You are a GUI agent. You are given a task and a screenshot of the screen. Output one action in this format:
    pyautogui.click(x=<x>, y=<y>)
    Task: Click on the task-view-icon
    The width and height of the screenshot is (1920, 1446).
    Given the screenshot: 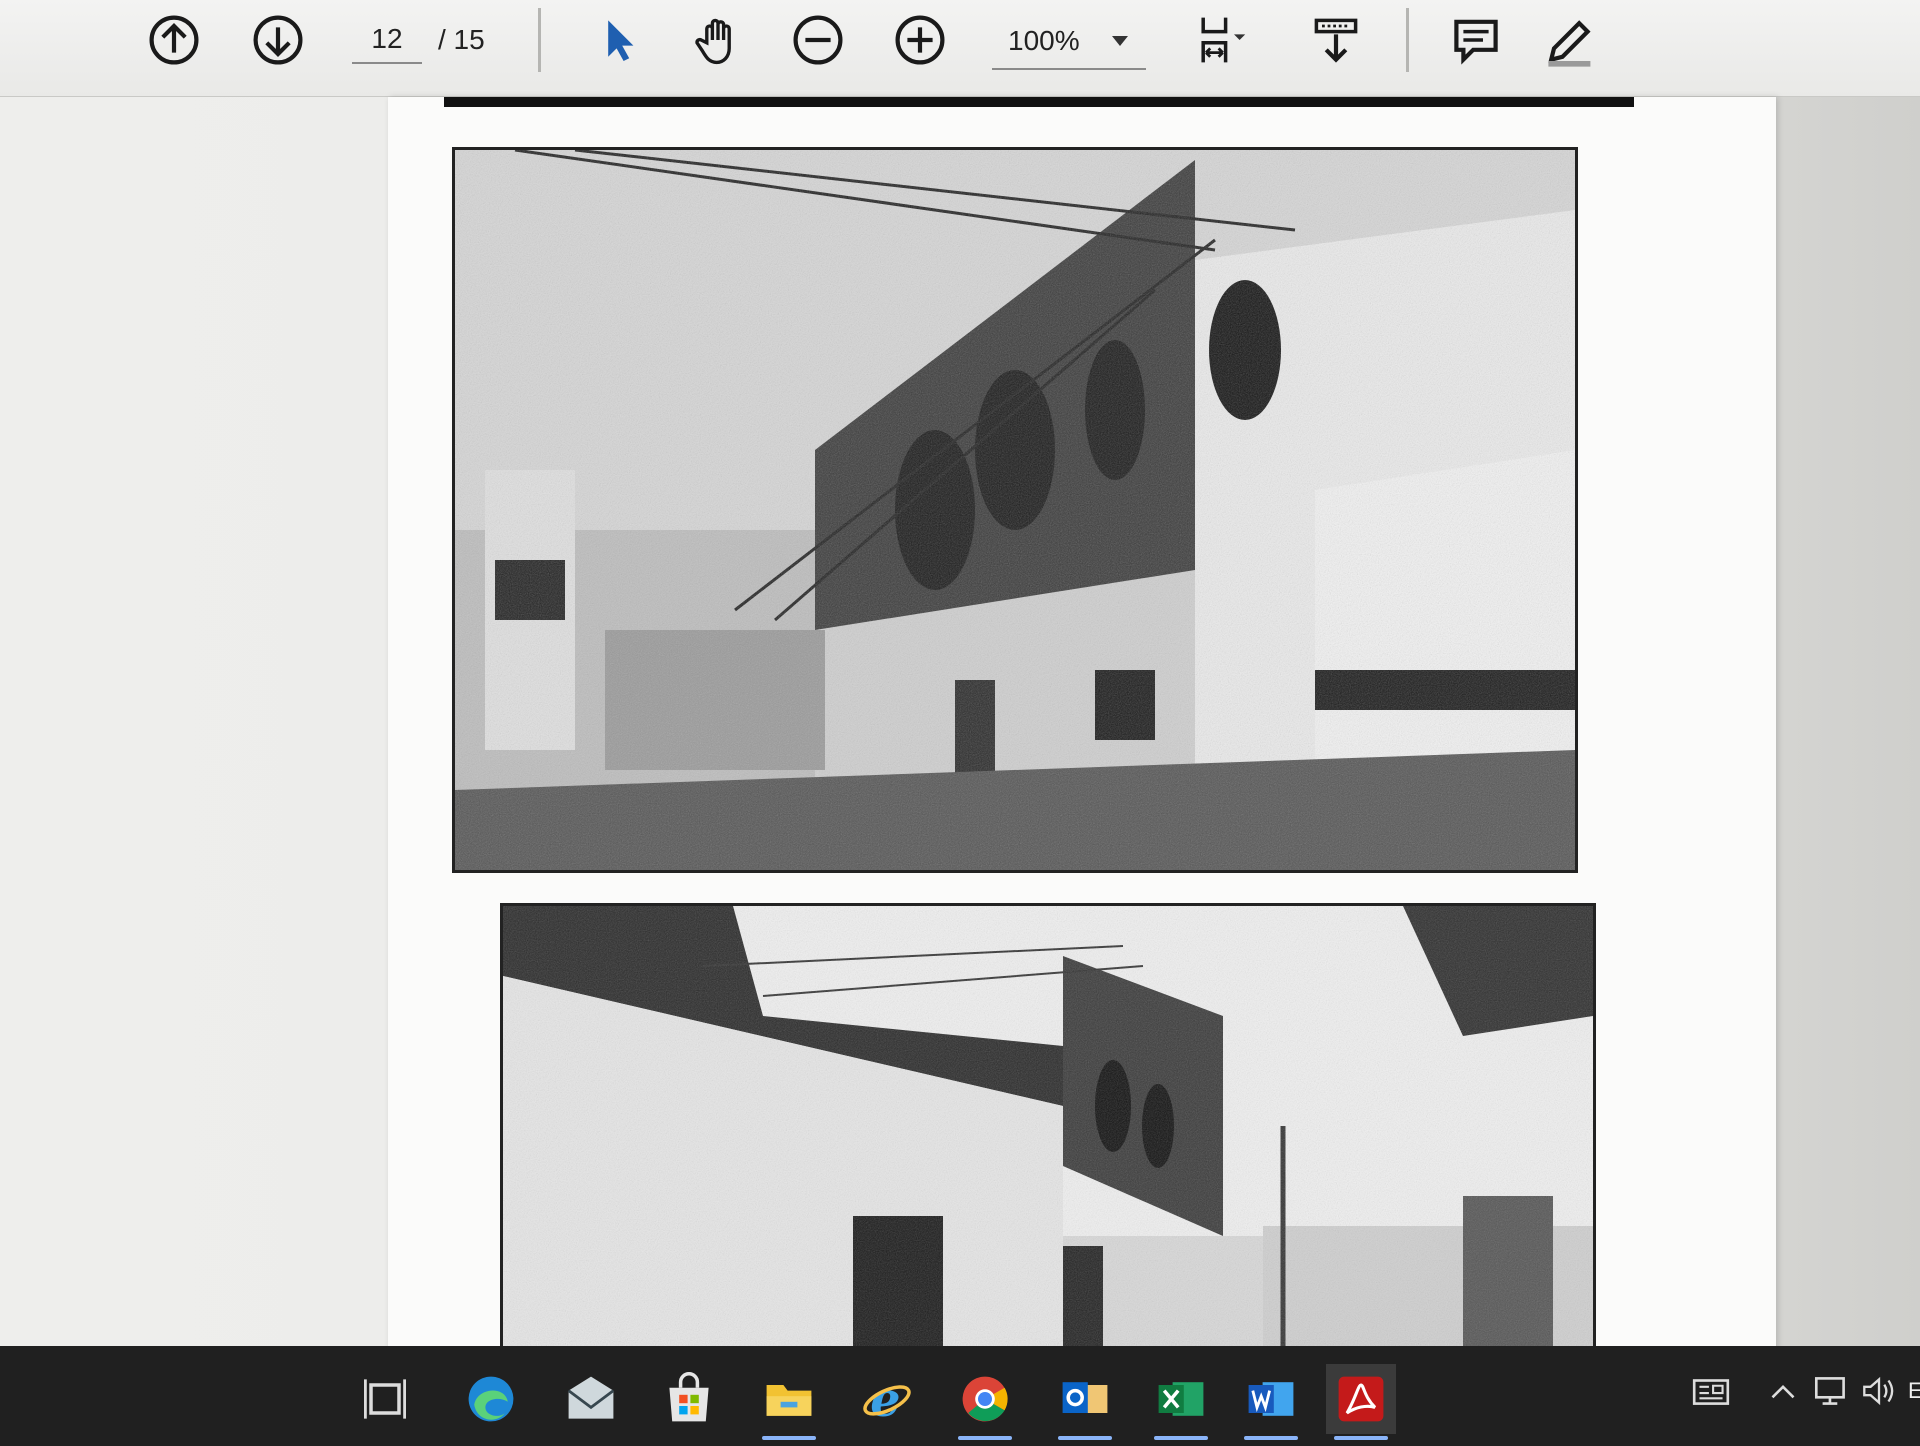 What is the action you would take?
    pyautogui.click(x=385, y=1399)
    